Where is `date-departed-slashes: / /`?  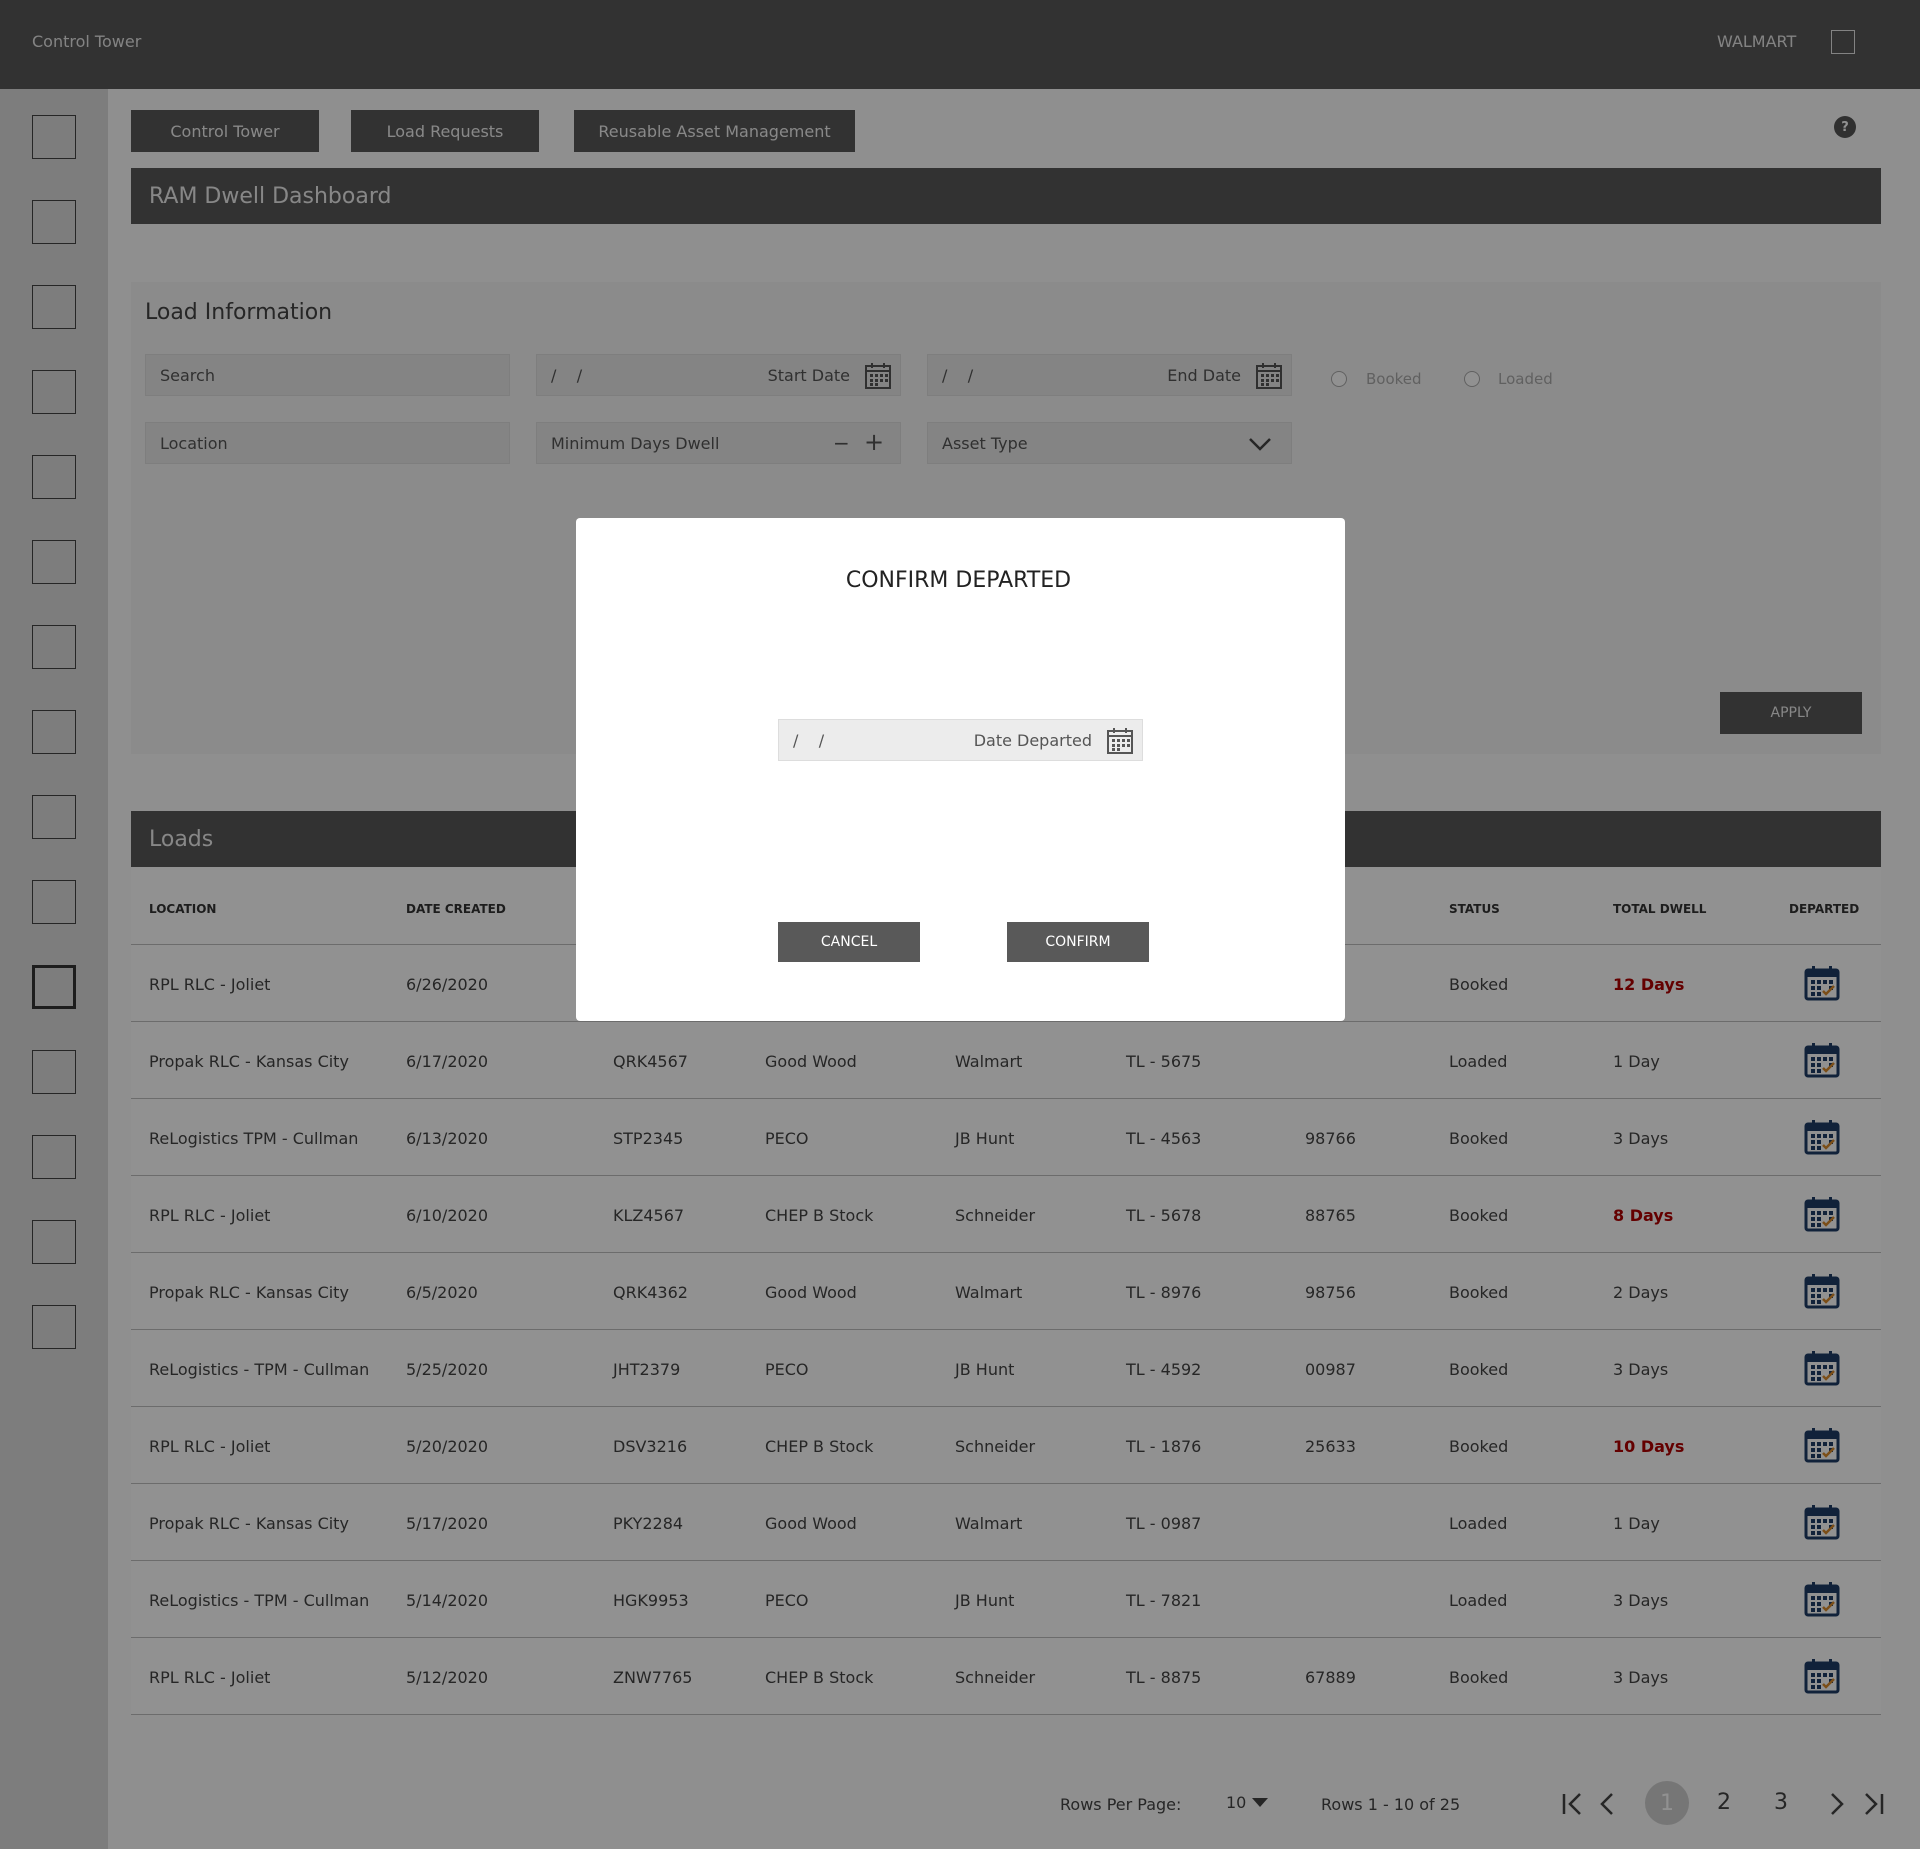 date-departed-slashes: / / is located at coordinates (809, 740).